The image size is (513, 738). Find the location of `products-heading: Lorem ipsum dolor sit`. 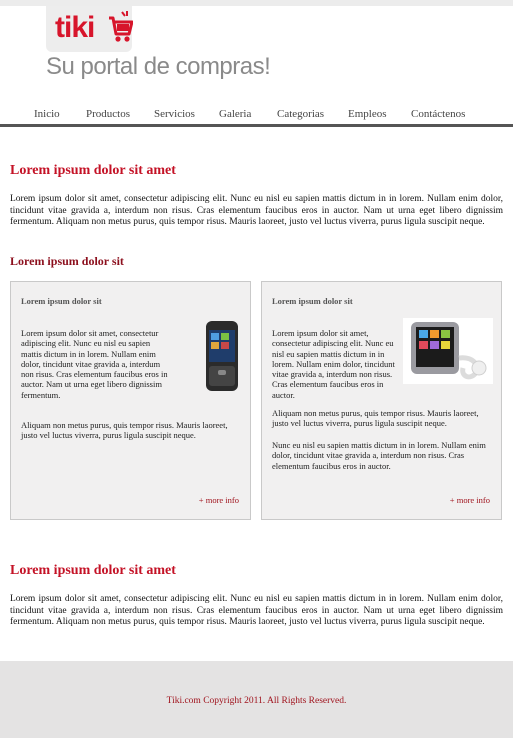

products-heading: Lorem ipsum dolor sit is located at coordinates (67, 261).